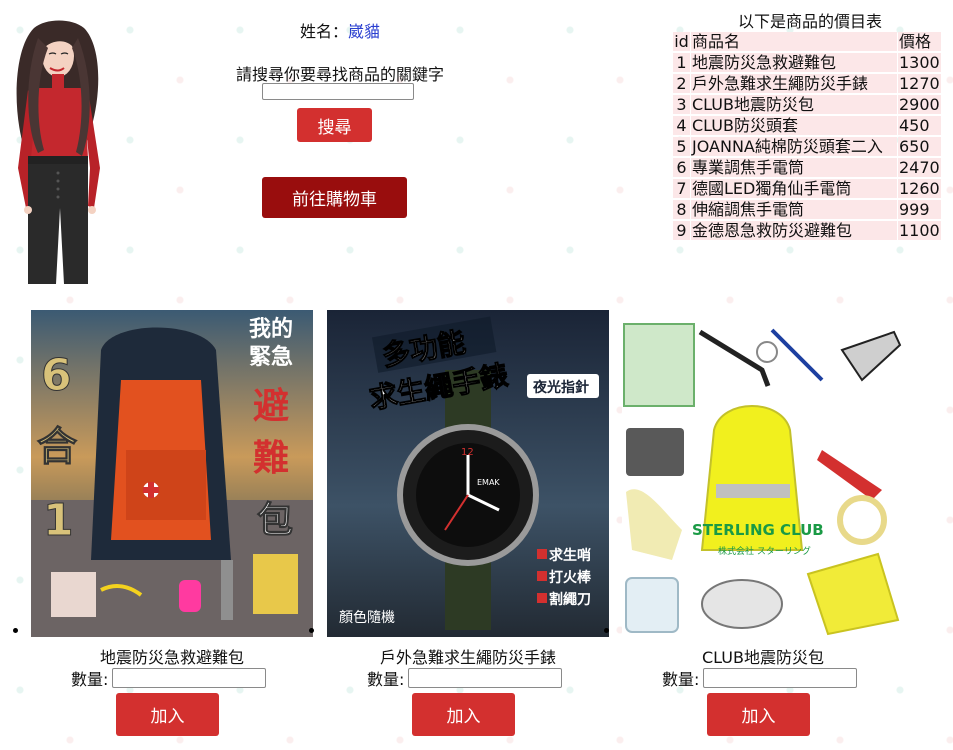 This screenshot has width=953, height=750. What do you see at coordinates (794, 41) in the screenshot?
I see `header-name: 商品名` at bounding box center [794, 41].